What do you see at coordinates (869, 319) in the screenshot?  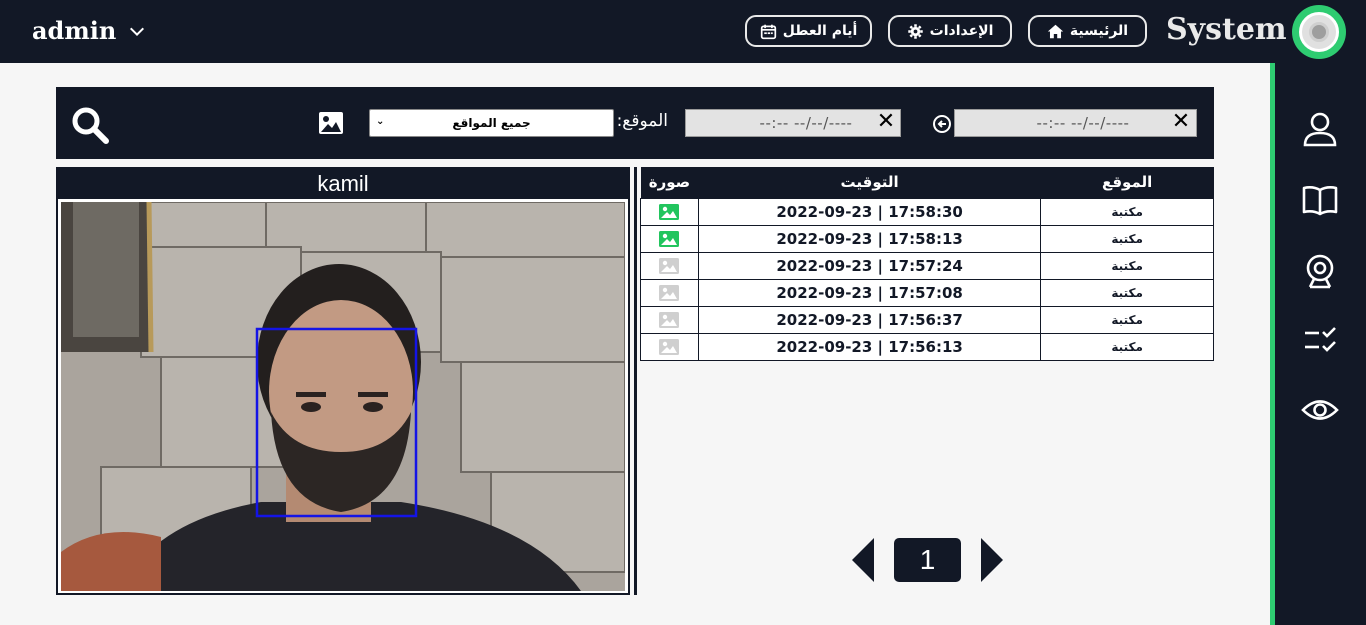 I see `row-time: 2022-09-23 | 17:56:37` at bounding box center [869, 319].